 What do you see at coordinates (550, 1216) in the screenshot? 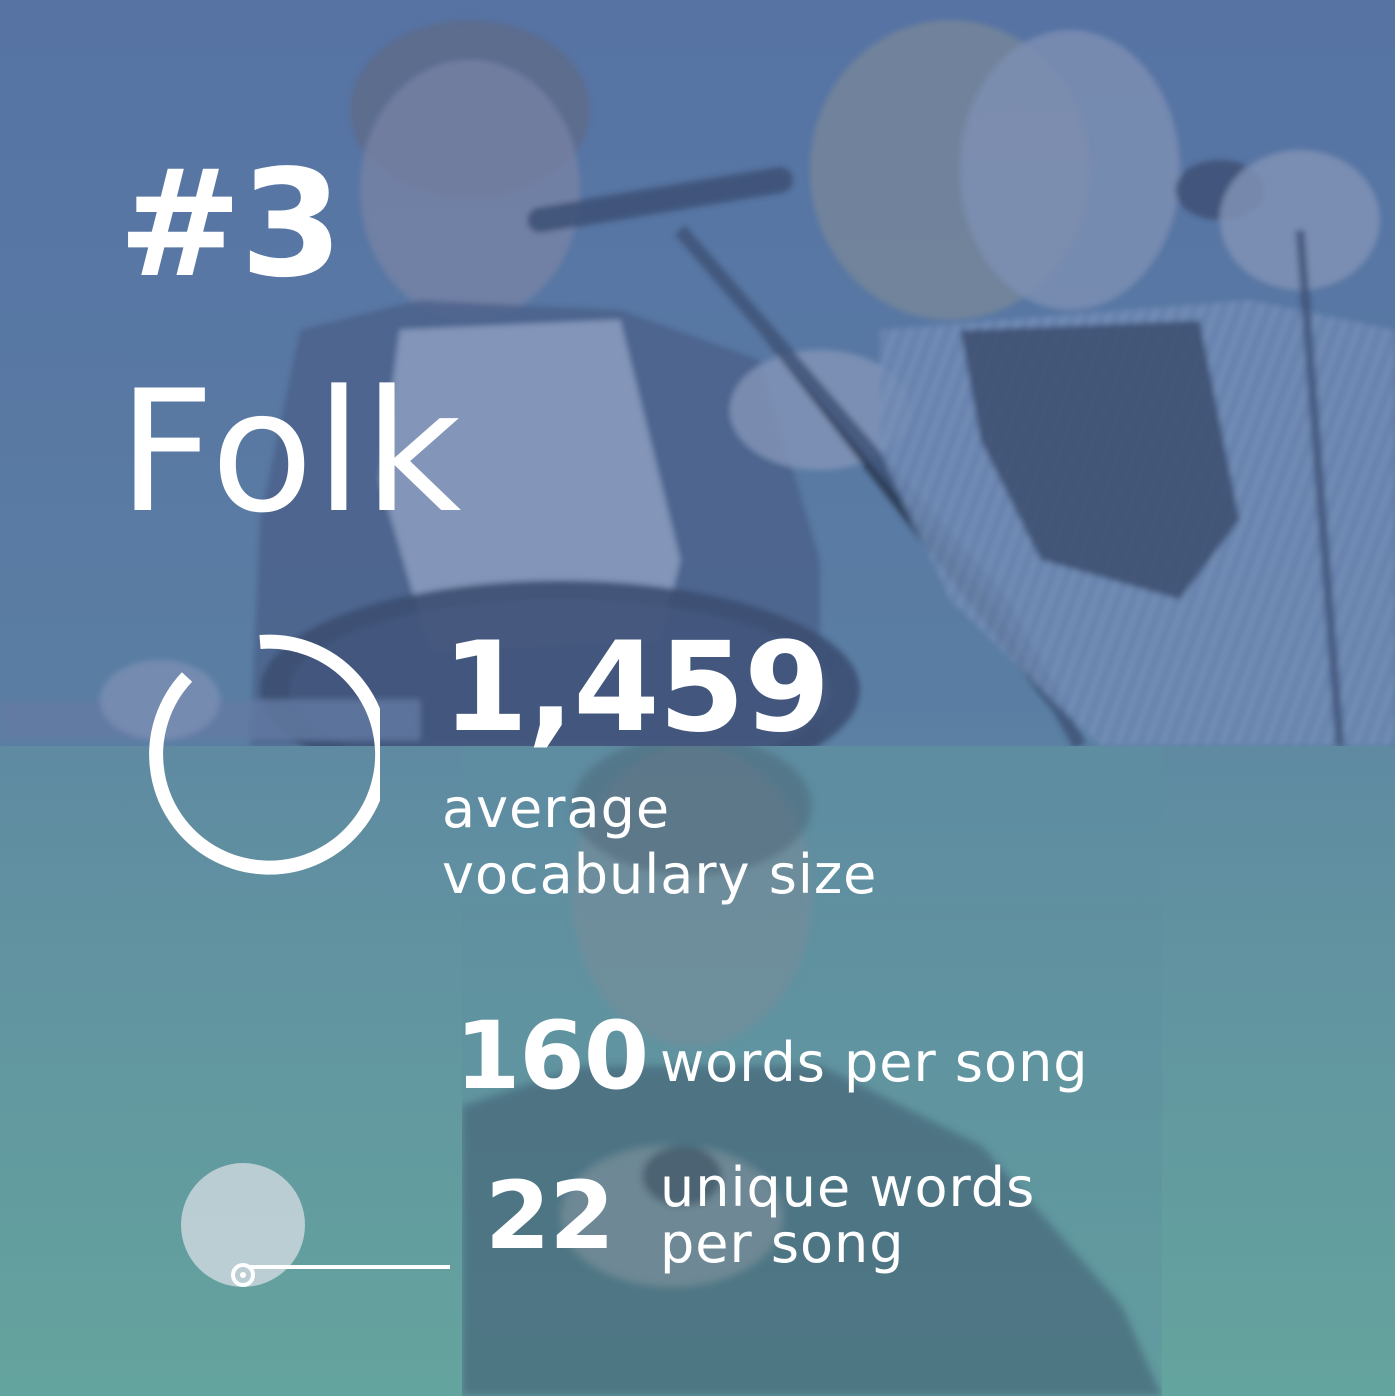
I see `unique-words-value: 22` at bounding box center [550, 1216].